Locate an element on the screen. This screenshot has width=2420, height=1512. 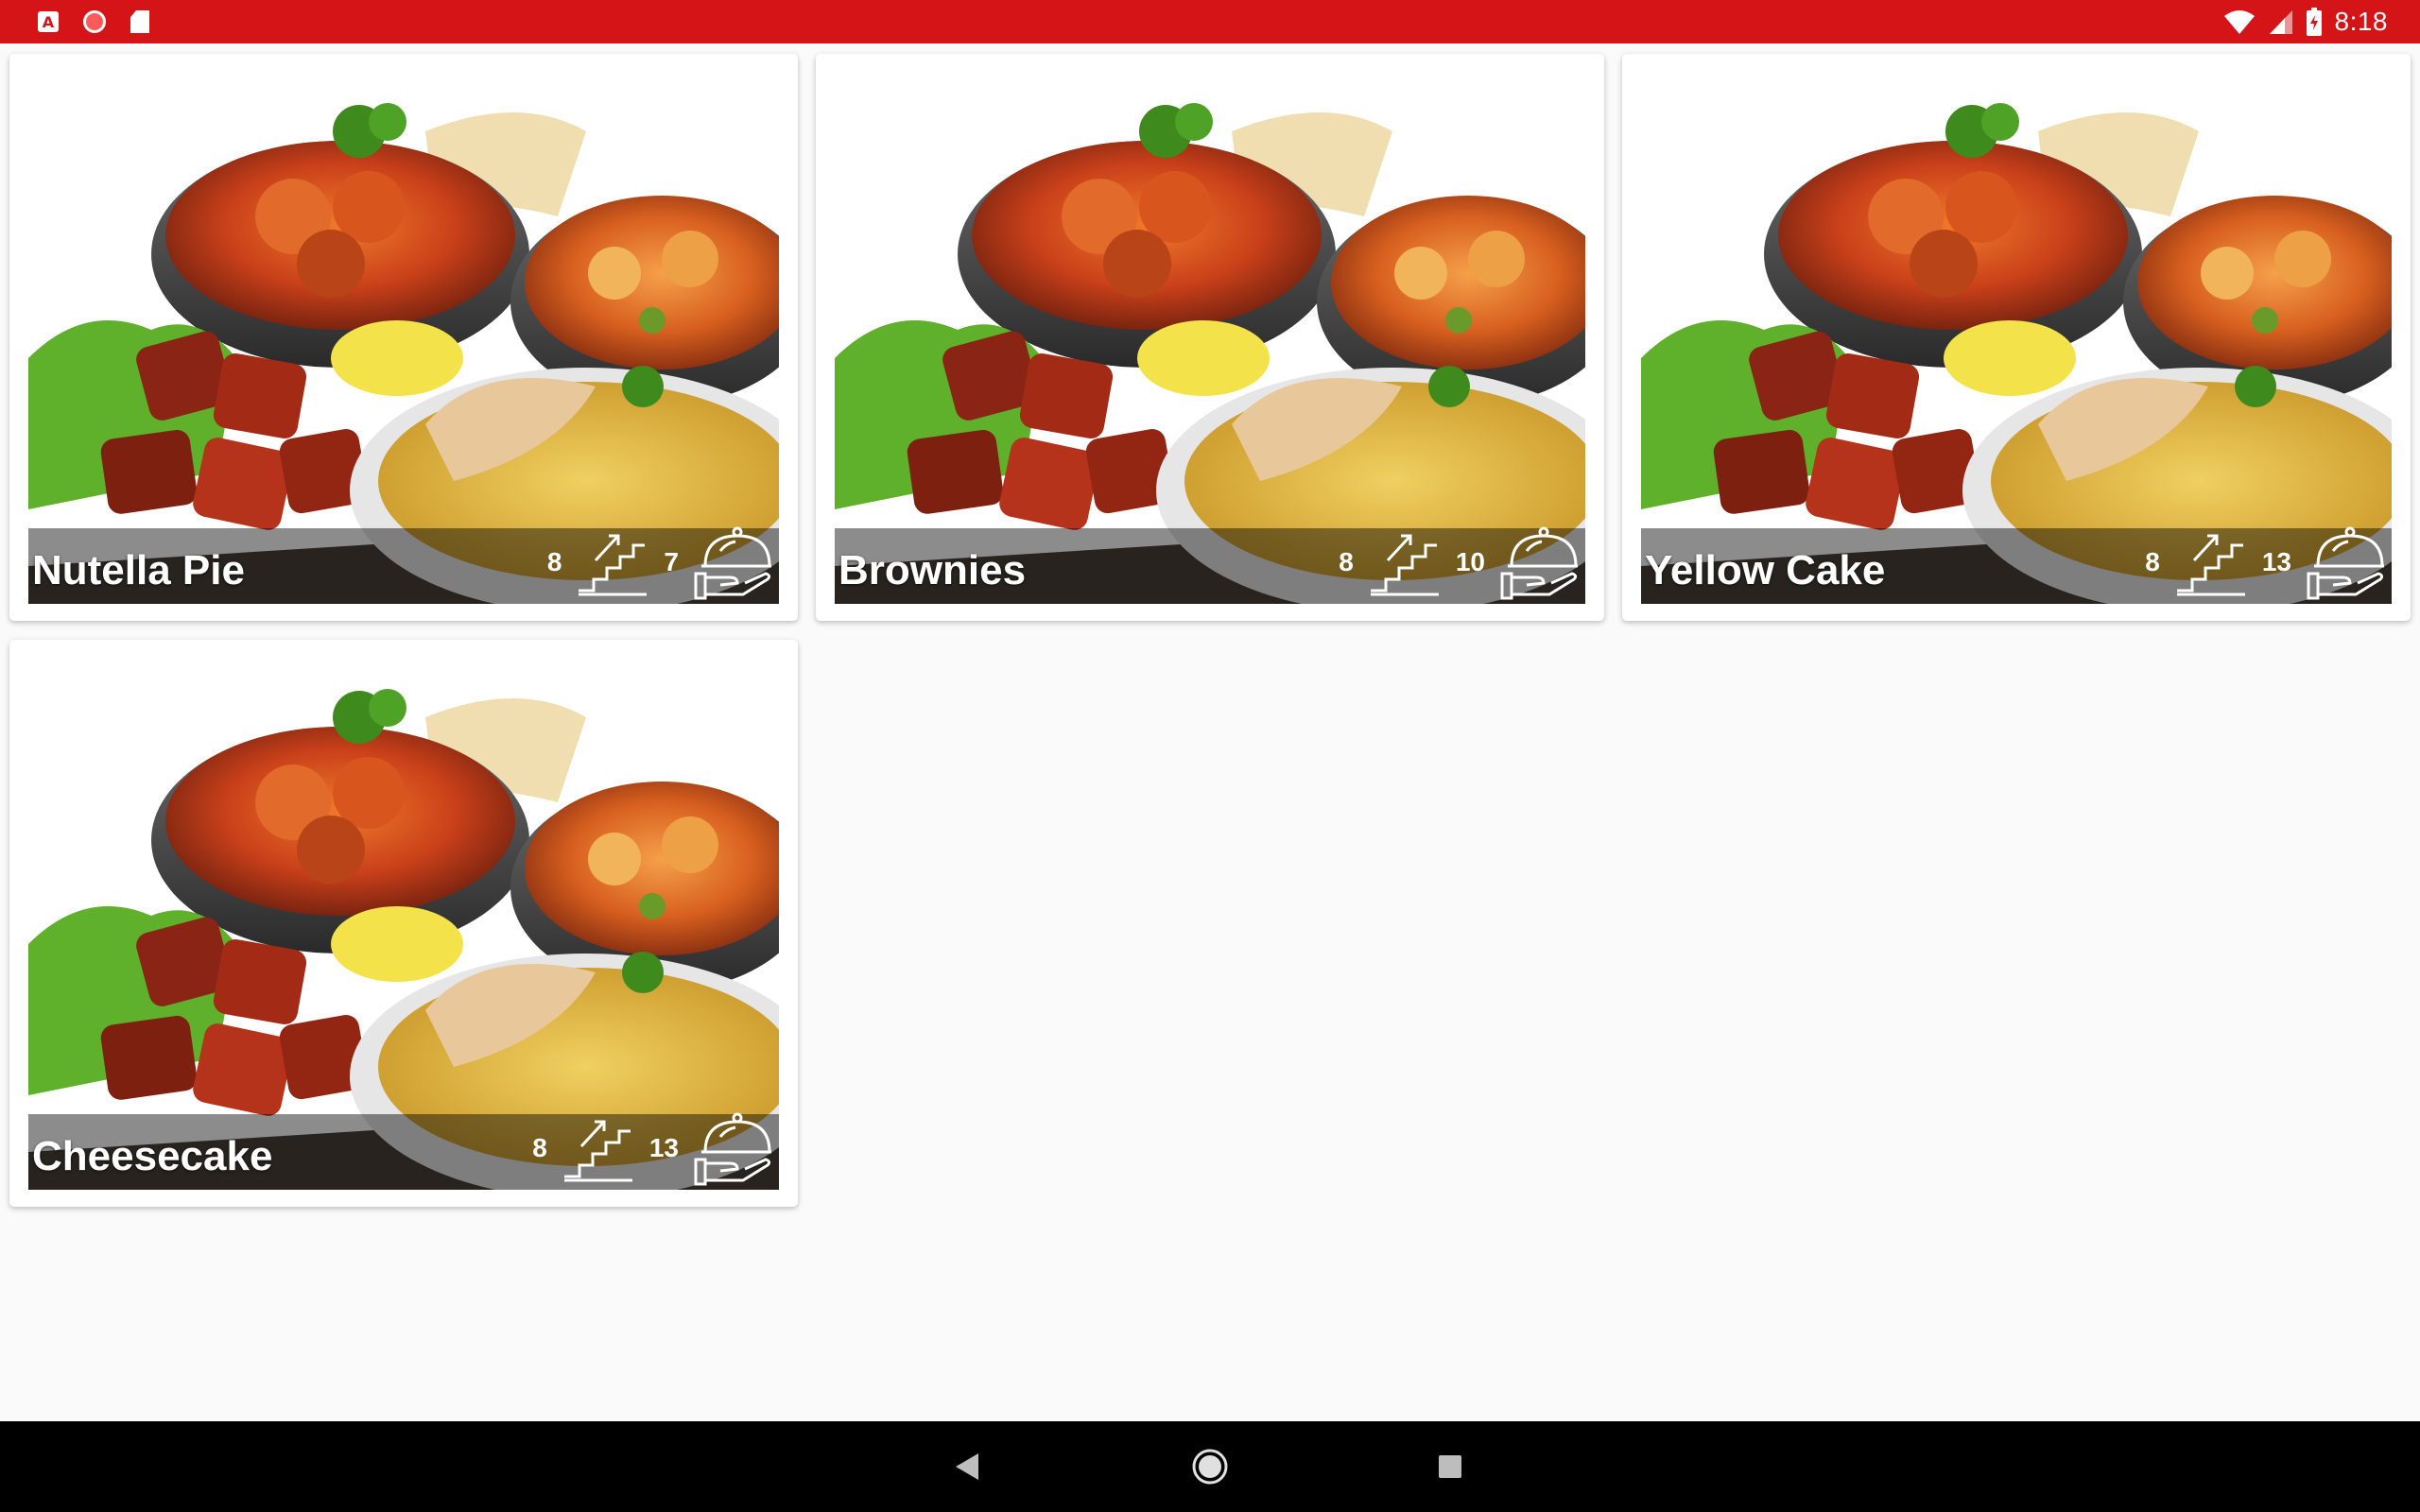
recipe-stats: 8 10 is located at coordinates (1459, 562).